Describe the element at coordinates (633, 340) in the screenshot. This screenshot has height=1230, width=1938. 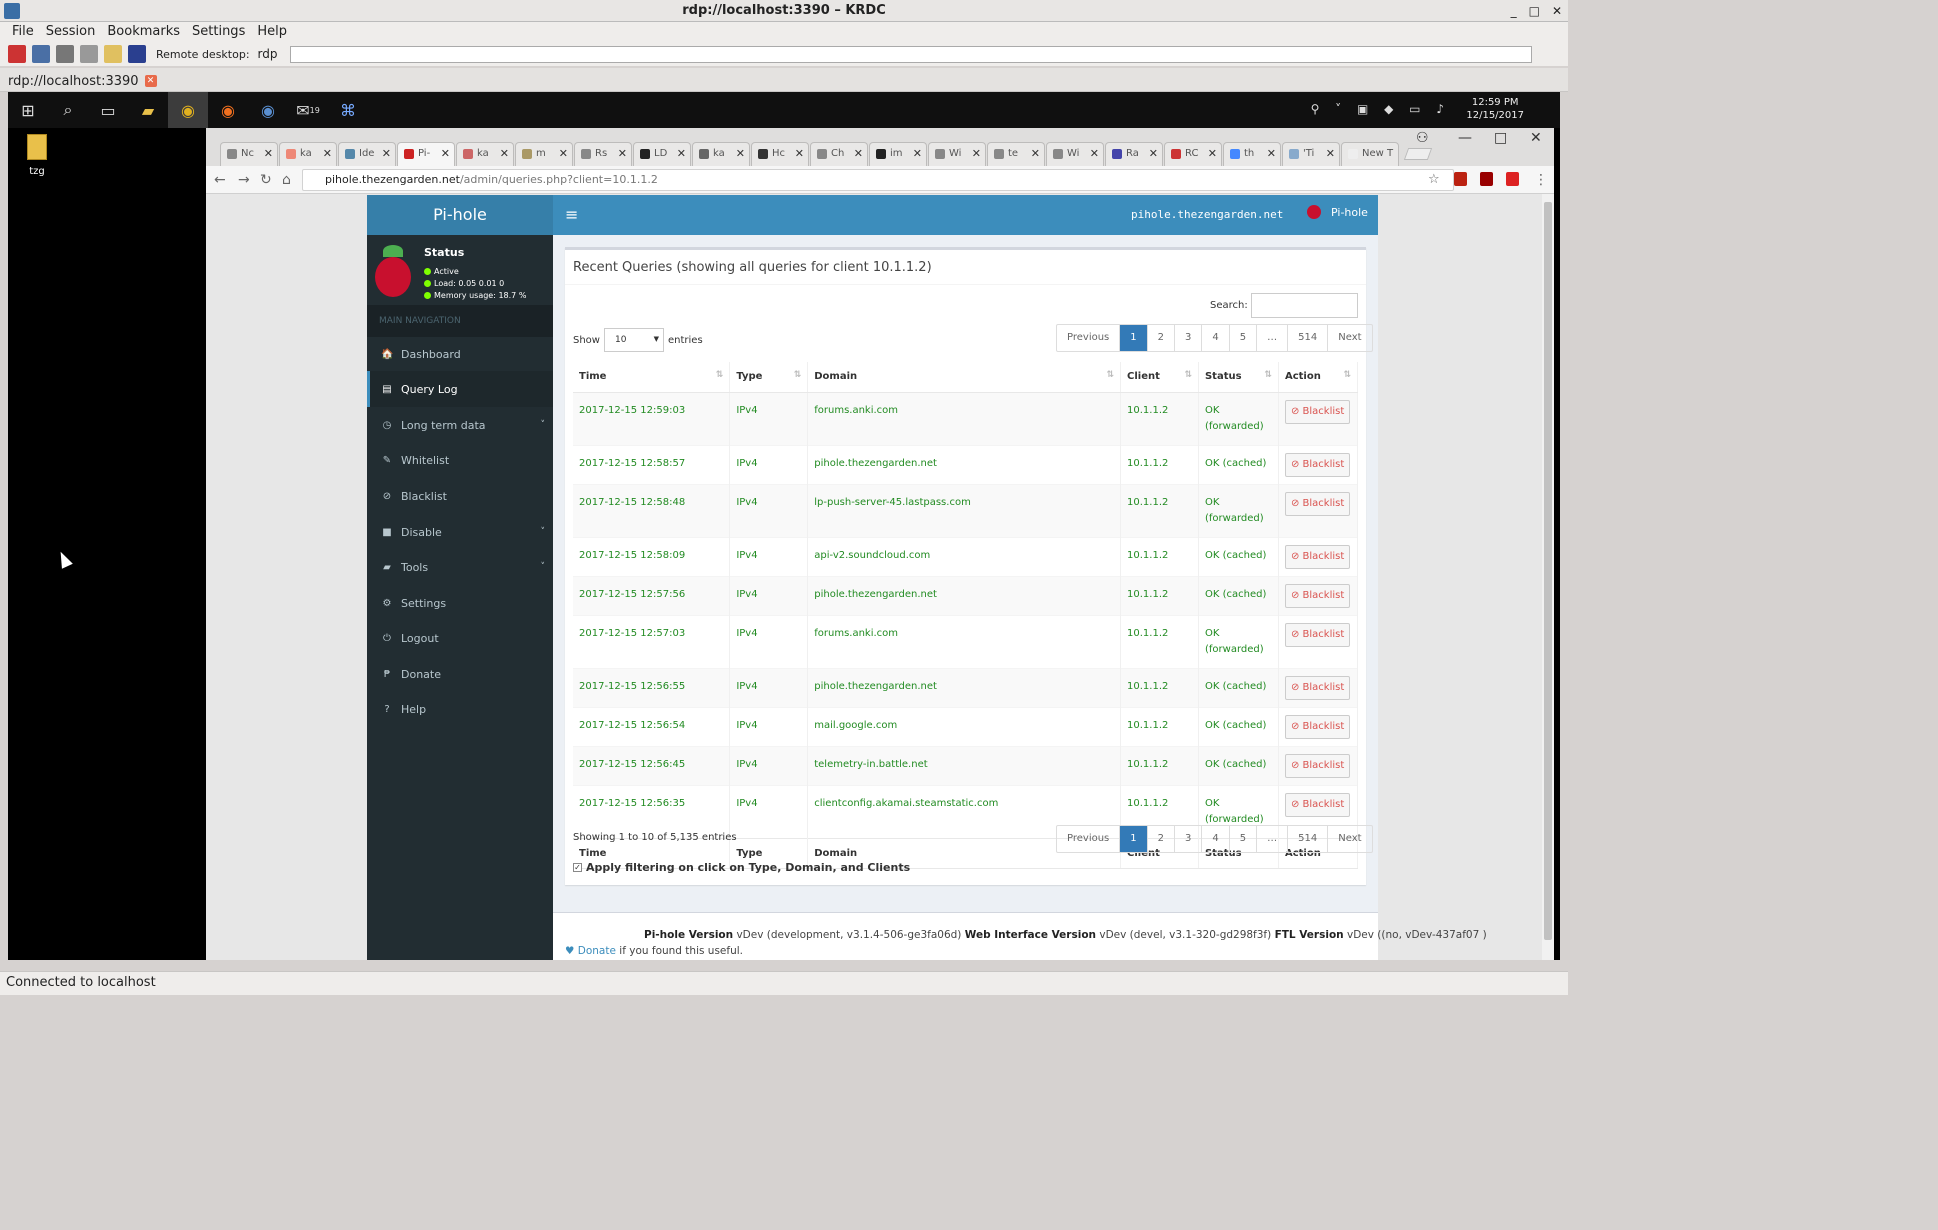
I see `entries-select: 10 ▼` at that location.